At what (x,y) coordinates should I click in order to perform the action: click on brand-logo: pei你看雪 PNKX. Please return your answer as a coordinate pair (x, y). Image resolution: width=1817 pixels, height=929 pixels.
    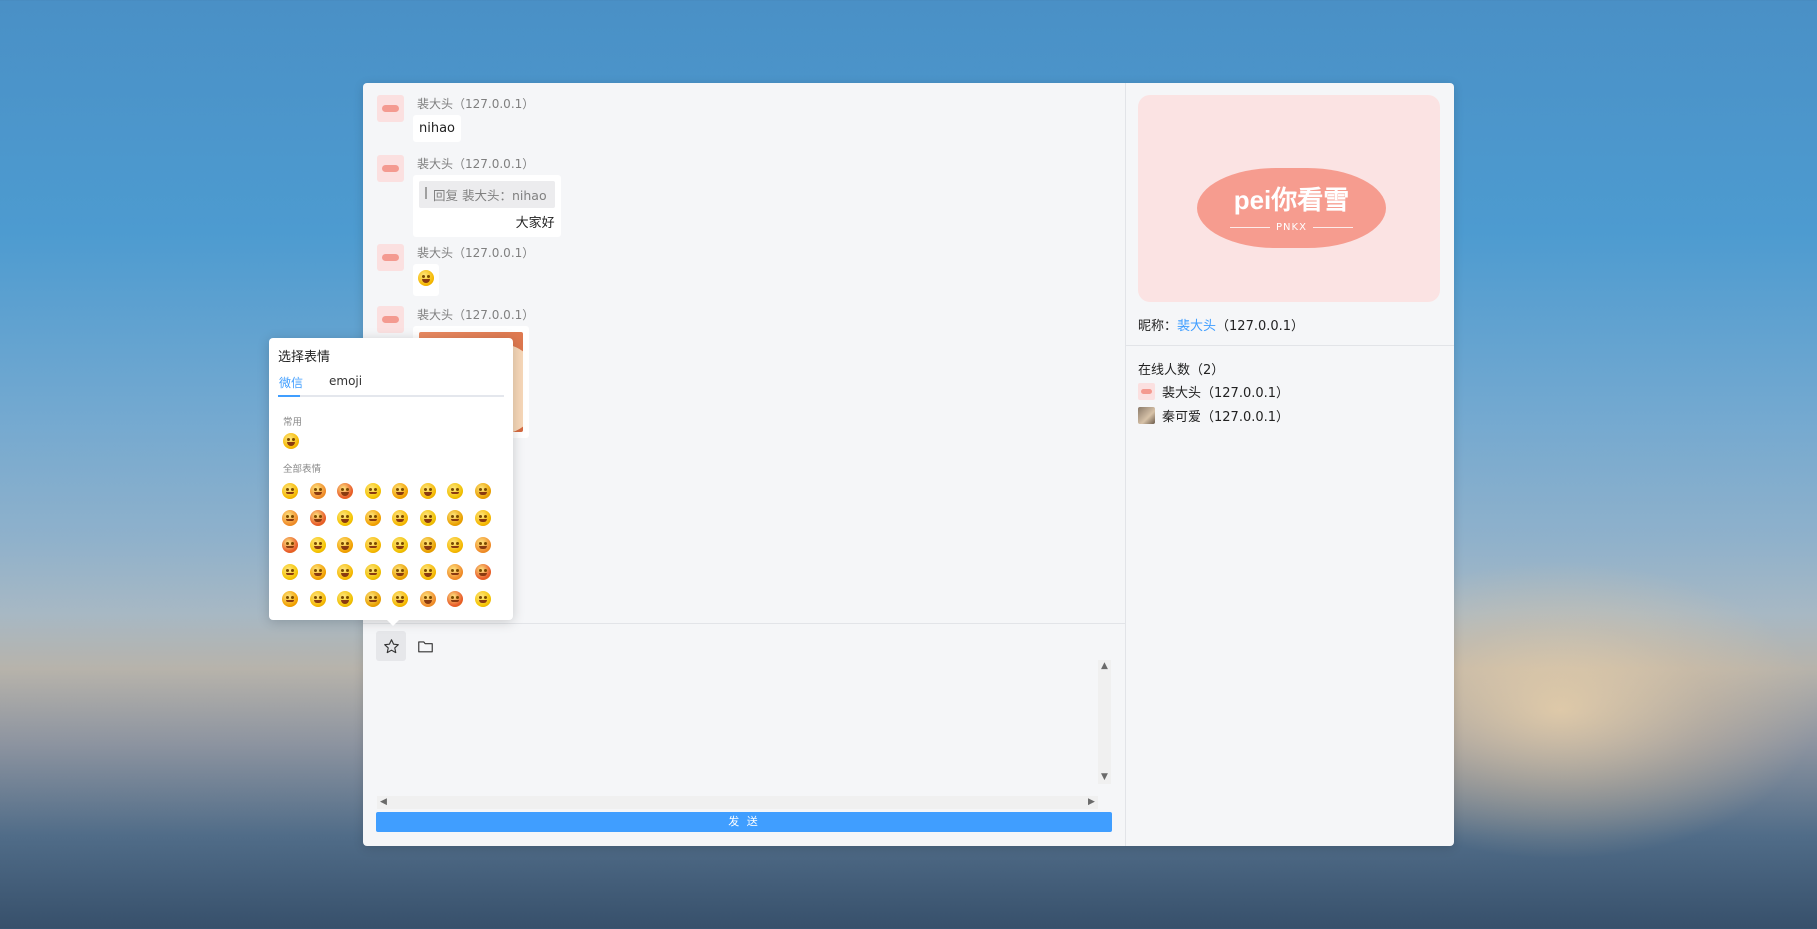
    Looking at the image, I should click on (1291, 208).